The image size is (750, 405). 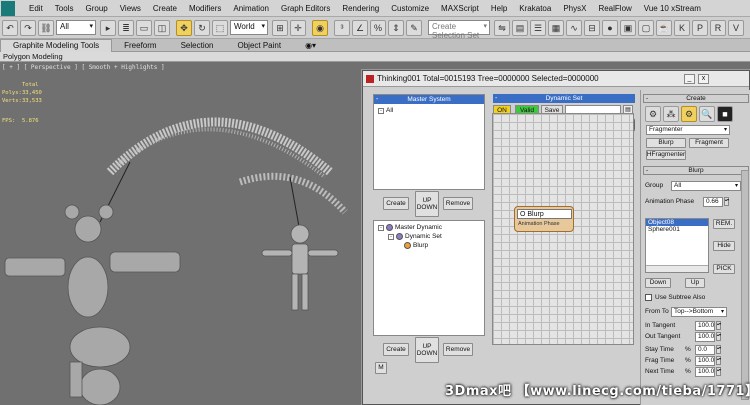 I want to click on edit-named-sets-icon: ✎, so click(x=414, y=28).